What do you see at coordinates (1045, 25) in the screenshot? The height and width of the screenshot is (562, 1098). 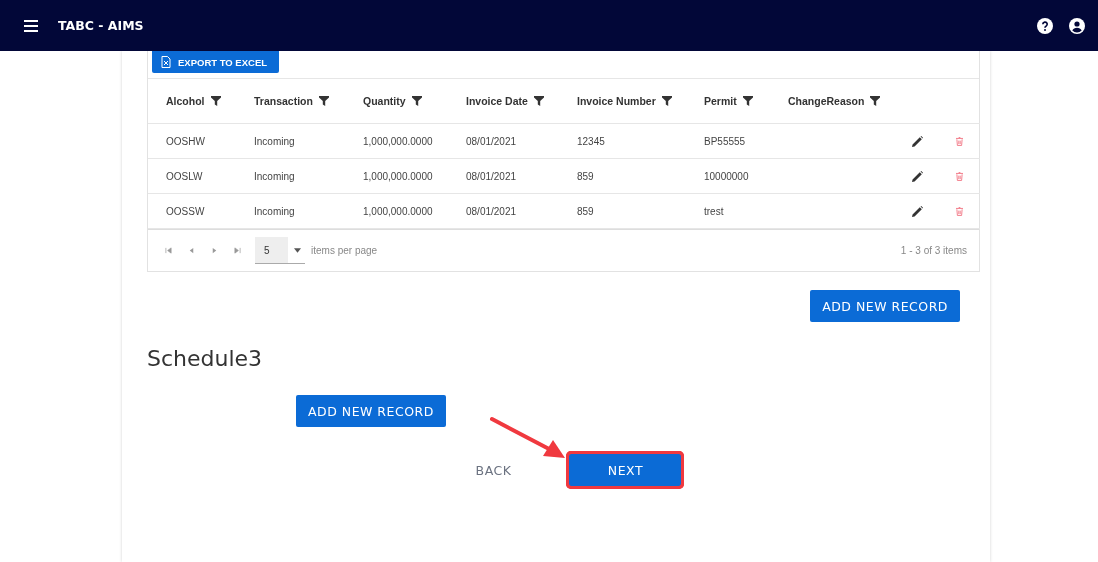 I see `help-icon` at bounding box center [1045, 25].